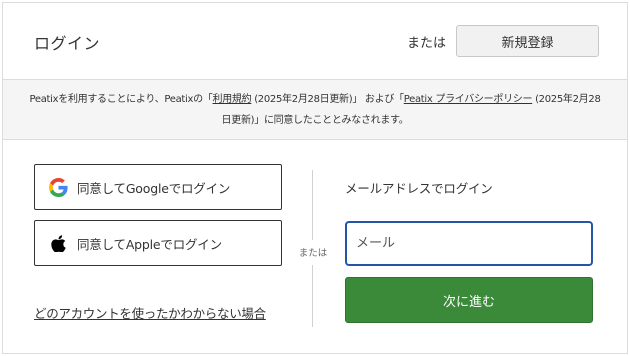  Describe the element at coordinates (154, 188) in the screenshot. I see `google-login-label: 同意してGoogleでログイン` at that location.